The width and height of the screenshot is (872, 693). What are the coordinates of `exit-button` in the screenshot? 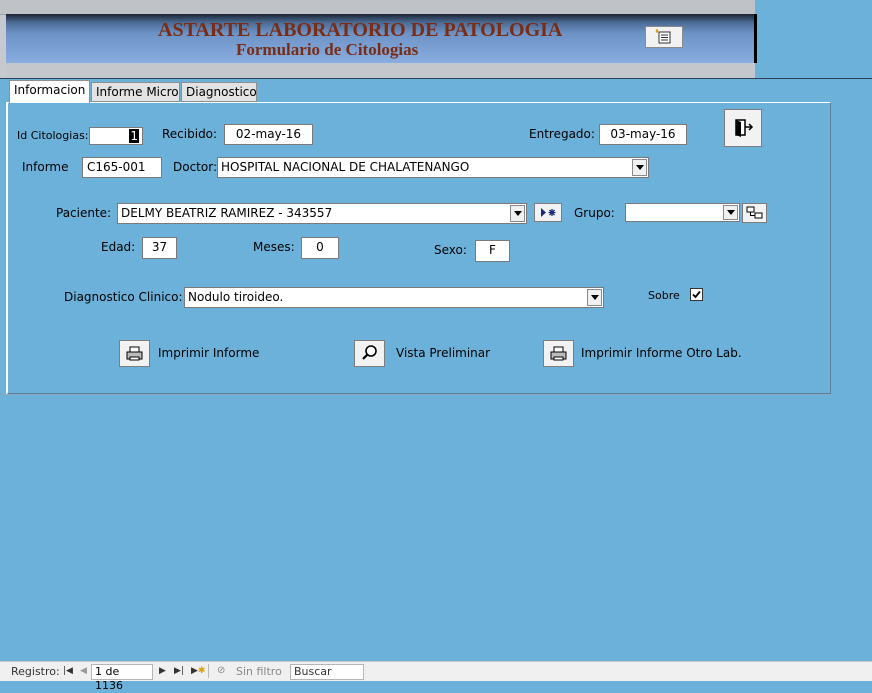 It's located at (743, 128).